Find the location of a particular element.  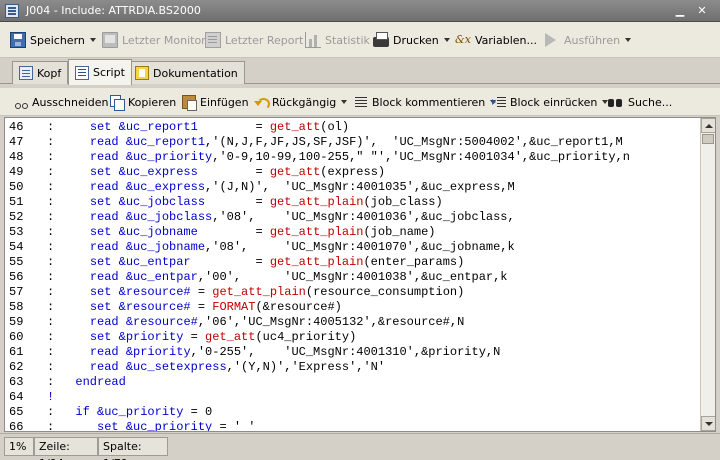

paste-button: Einfügen is located at coordinates (215, 102).